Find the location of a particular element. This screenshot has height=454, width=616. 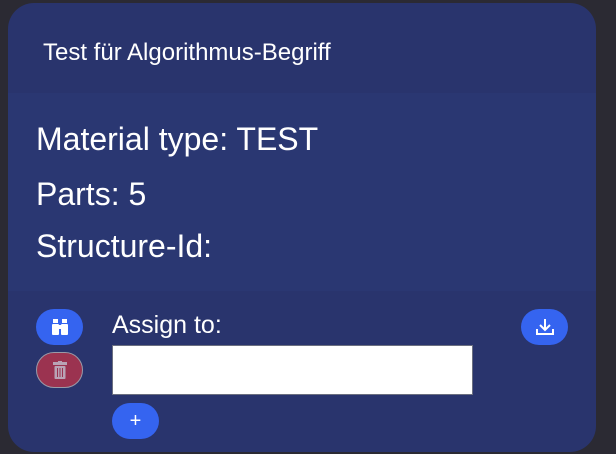

structure-id: Structure-Id: is located at coordinates (124, 246).